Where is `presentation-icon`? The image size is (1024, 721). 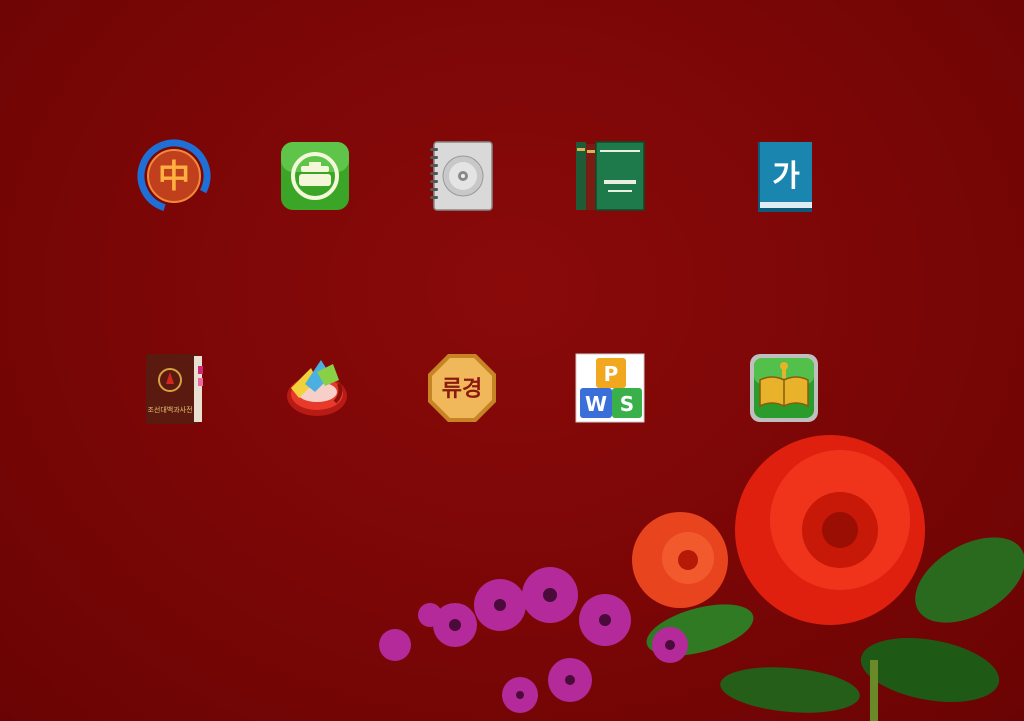 presentation-icon is located at coordinates (317, 388).